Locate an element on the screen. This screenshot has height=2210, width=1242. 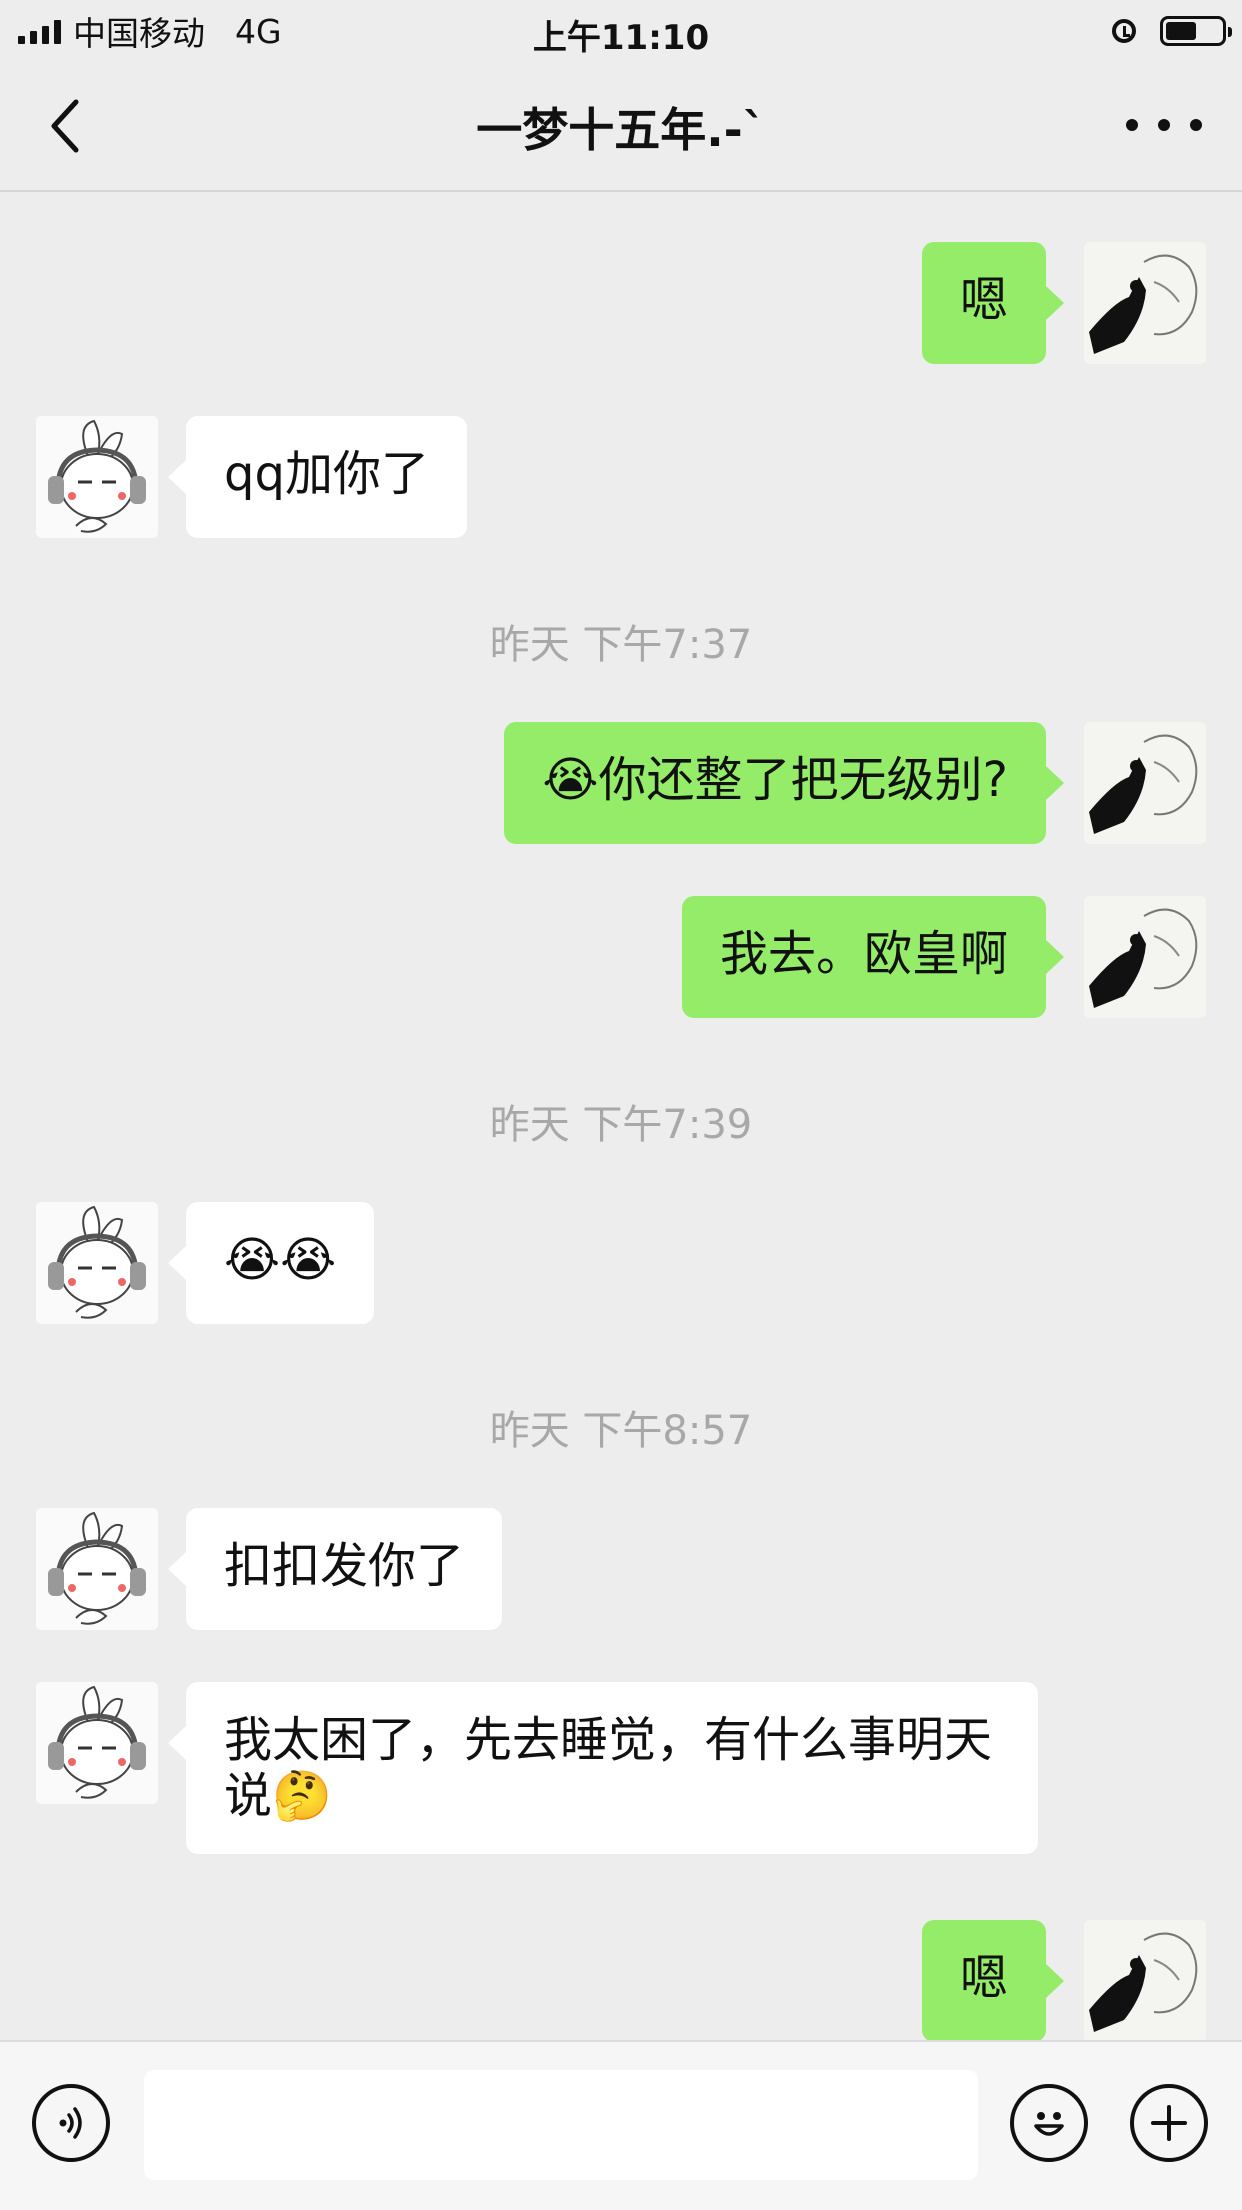
alarm-icon is located at coordinates (1124, 31).